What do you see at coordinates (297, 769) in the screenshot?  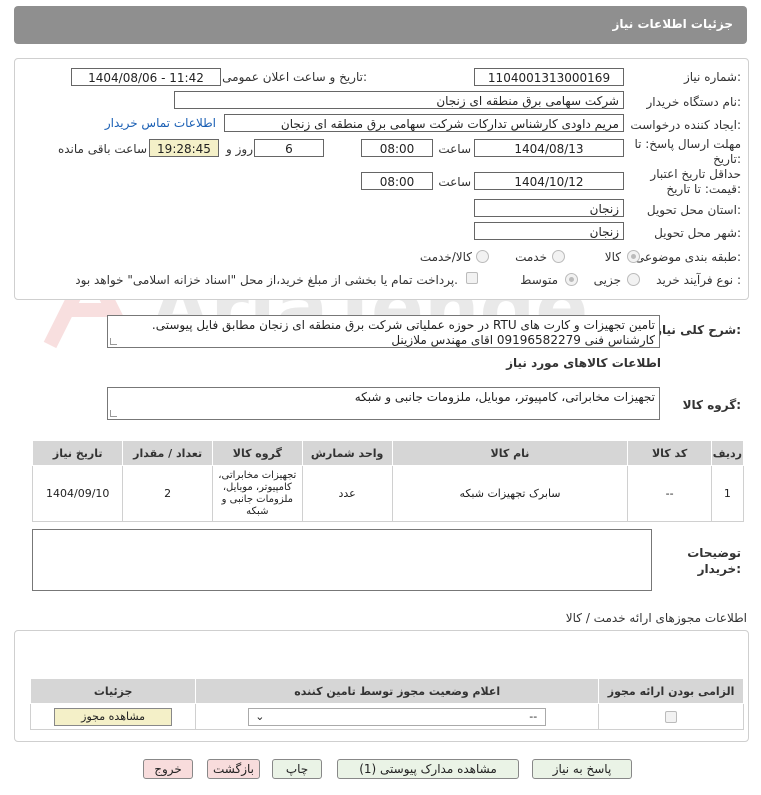 I see `print-button: چاپ` at bounding box center [297, 769].